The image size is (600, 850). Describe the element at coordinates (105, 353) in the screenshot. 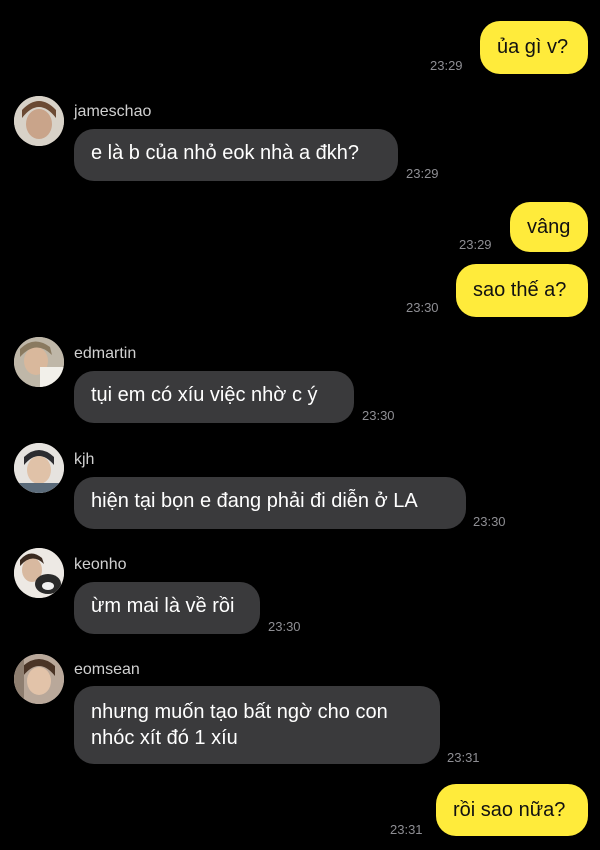

I see `sender-name: edmartin` at that location.